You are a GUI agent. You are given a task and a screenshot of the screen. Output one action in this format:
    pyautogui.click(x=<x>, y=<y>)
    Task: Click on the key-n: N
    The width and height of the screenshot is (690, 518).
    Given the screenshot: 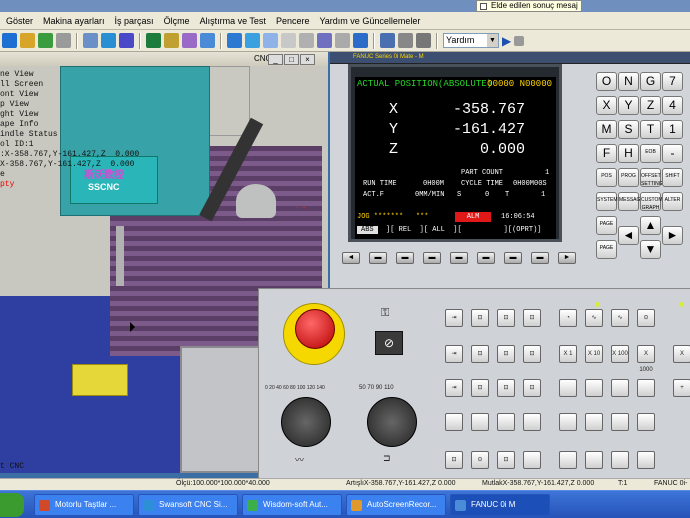 What is the action you would take?
    pyautogui.click(x=628, y=81)
    